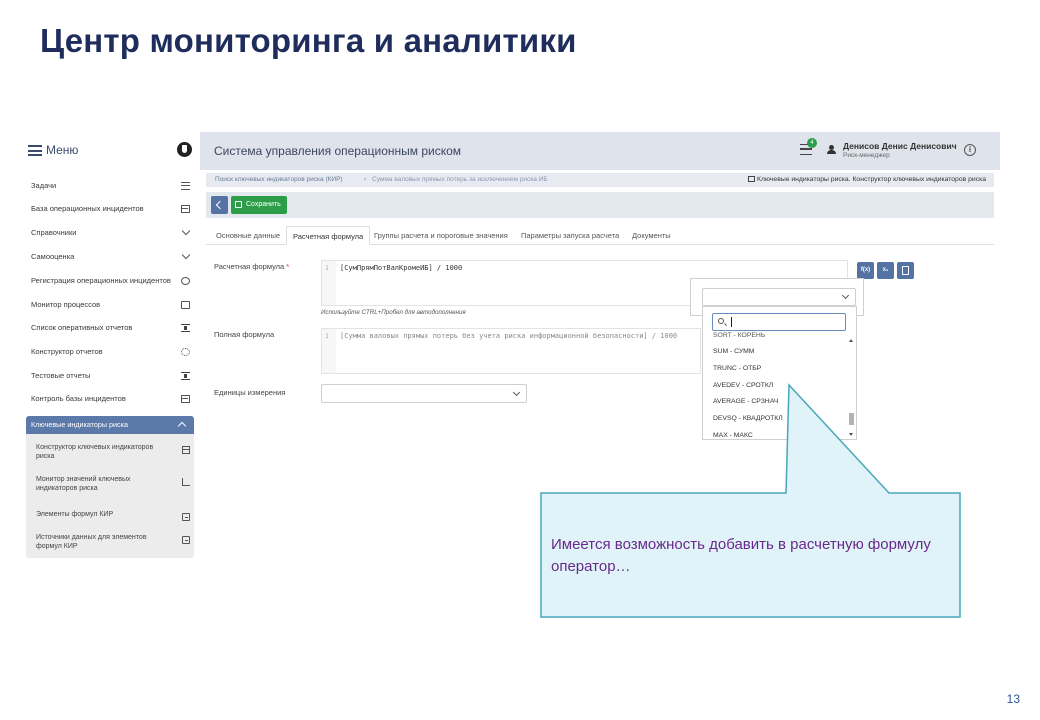  I want to click on calc-formula-label-text: Расчетная формула, so click(249, 266).